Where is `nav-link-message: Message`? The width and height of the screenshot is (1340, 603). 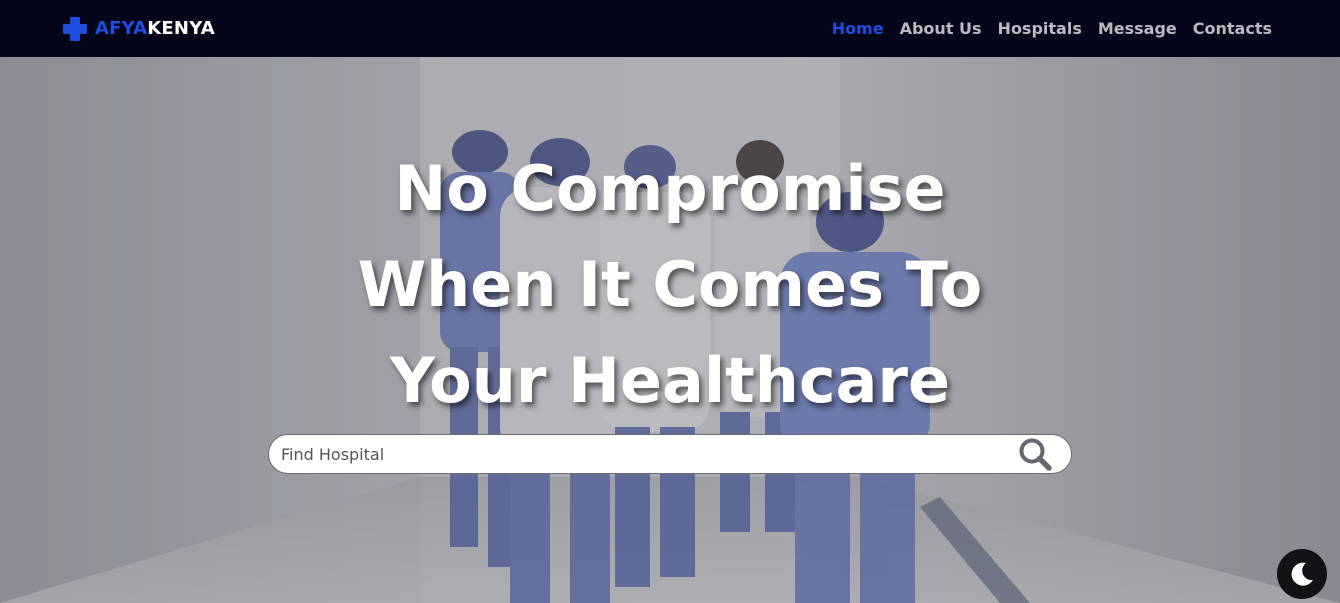 nav-link-message: Message is located at coordinates (1137, 28).